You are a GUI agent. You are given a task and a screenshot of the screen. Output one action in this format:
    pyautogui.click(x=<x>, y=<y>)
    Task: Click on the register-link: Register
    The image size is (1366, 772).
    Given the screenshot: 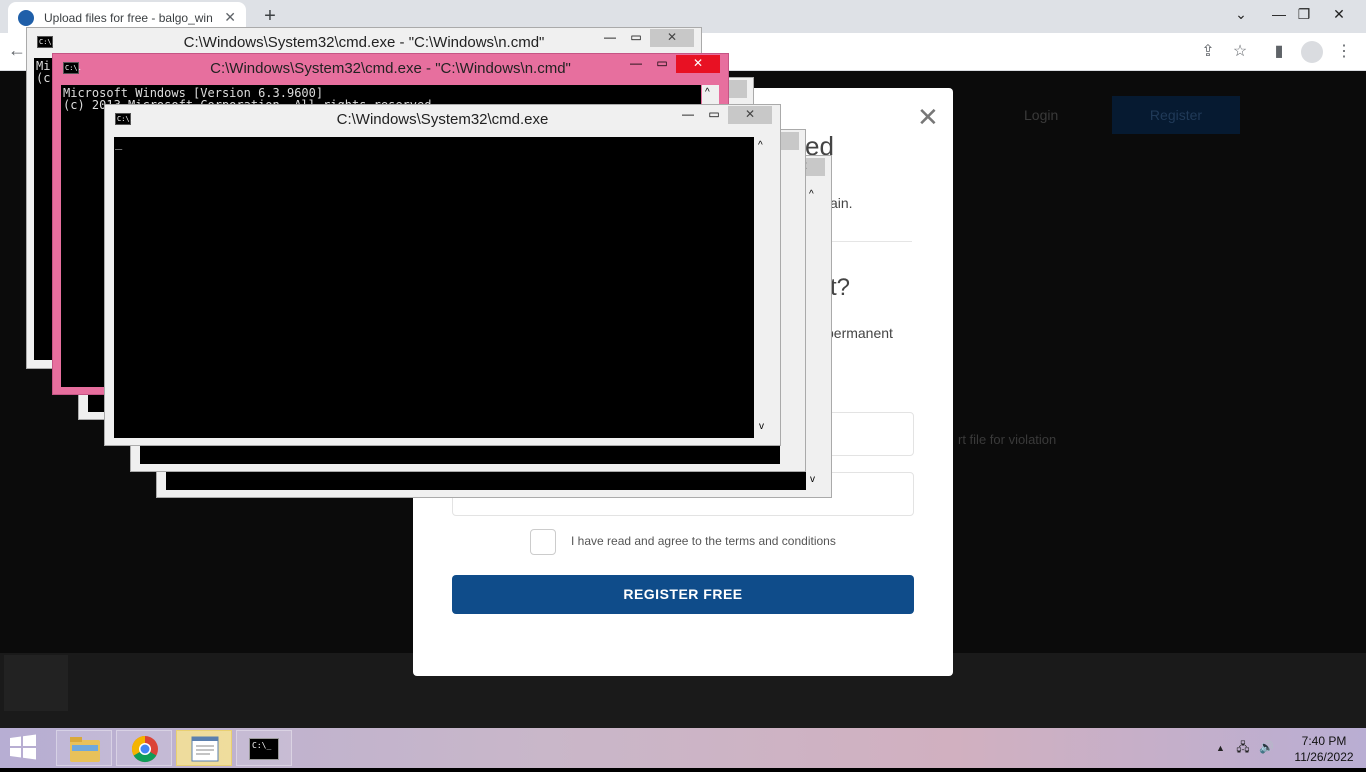 What is the action you would take?
    pyautogui.click(x=1176, y=115)
    